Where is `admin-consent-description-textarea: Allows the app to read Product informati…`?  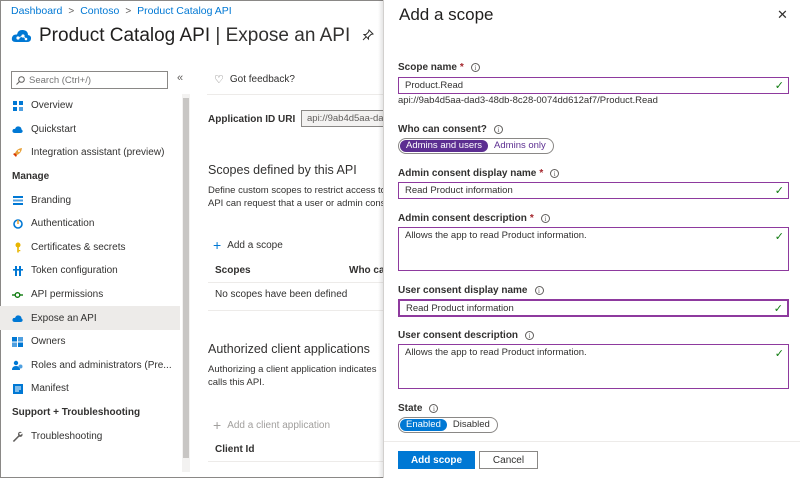 admin-consent-description-textarea: Allows the app to read Product informati… is located at coordinates (593, 249).